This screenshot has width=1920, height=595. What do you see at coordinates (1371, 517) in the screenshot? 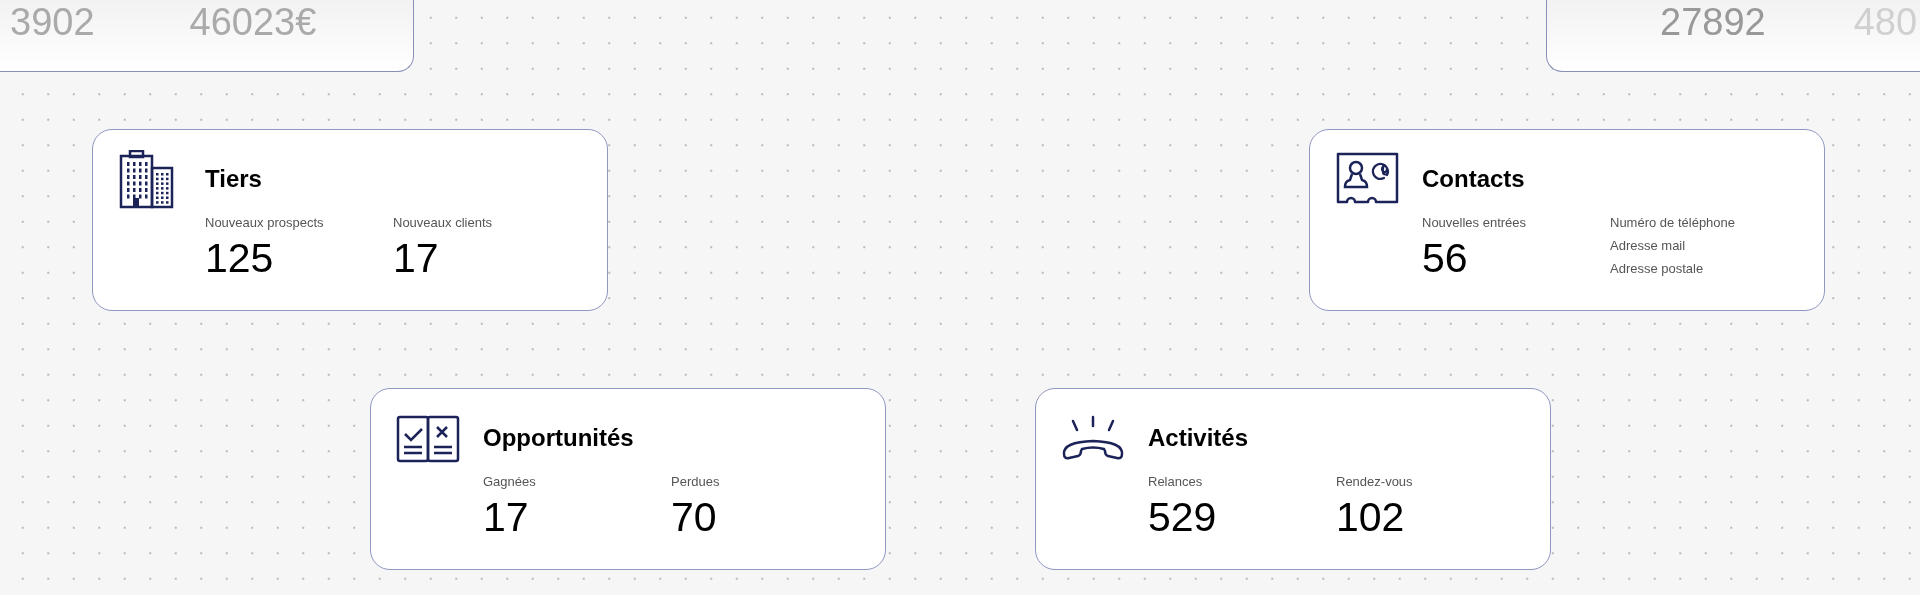
I see `stat-value: 102` at bounding box center [1371, 517].